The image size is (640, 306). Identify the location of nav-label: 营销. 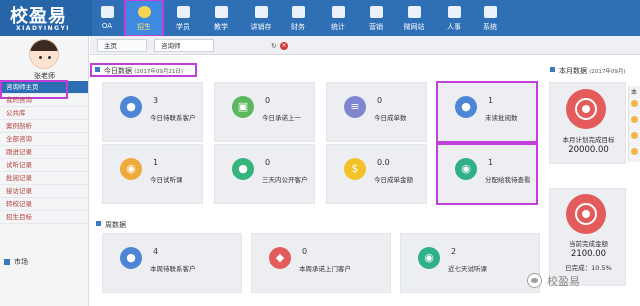
(376, 27).